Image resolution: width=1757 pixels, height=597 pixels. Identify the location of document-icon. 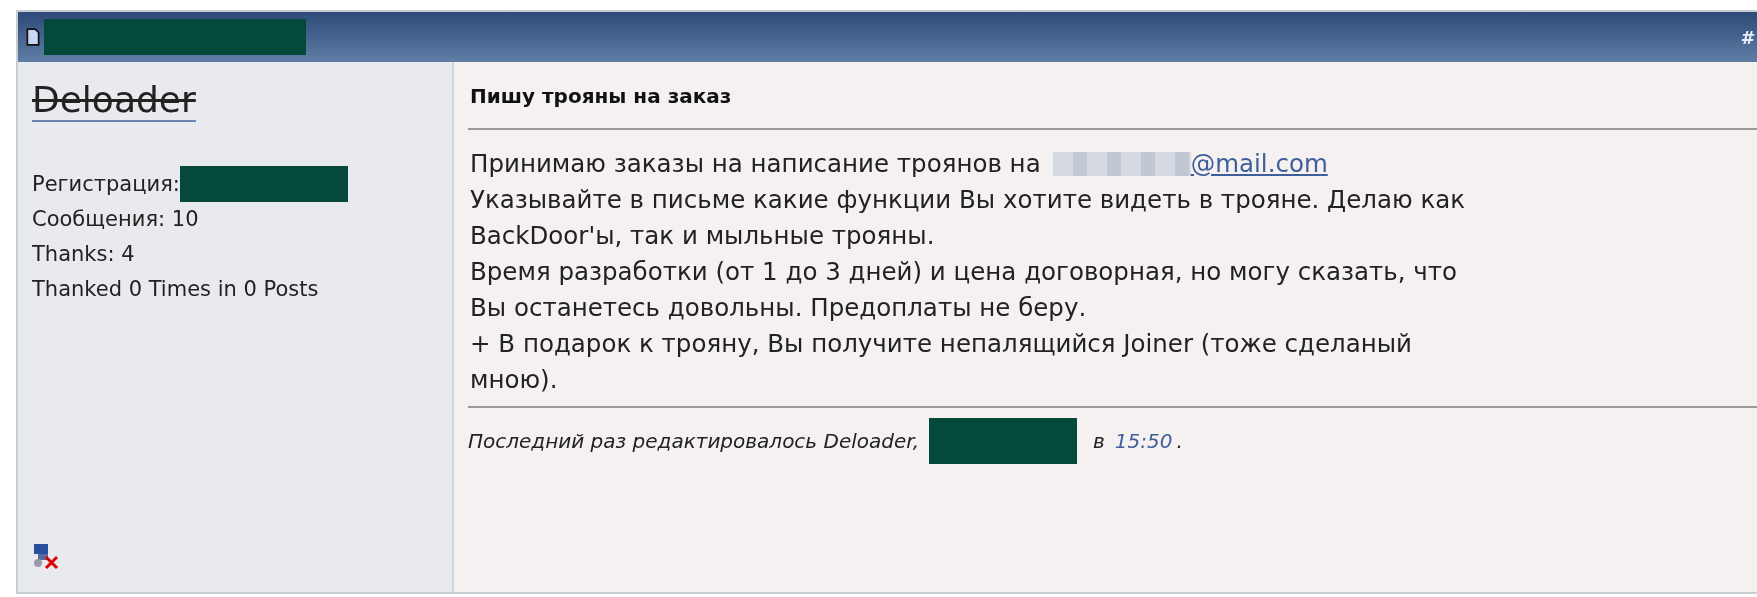
(33, 37).